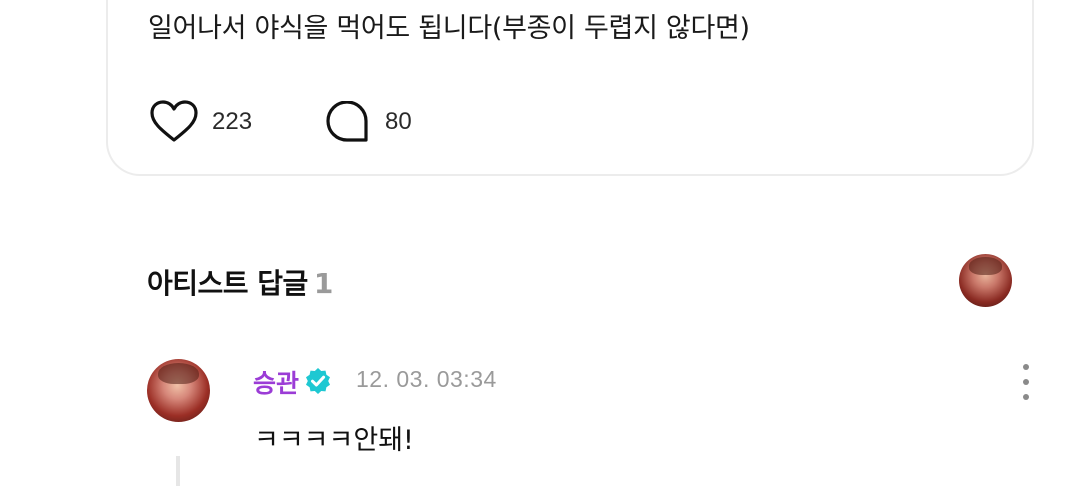 Image resolution: width=1080 pixels, height=486 pixels. Describe the element at coordinates (985, 280) in the screenshot. I see `artist-avatar` at that location.